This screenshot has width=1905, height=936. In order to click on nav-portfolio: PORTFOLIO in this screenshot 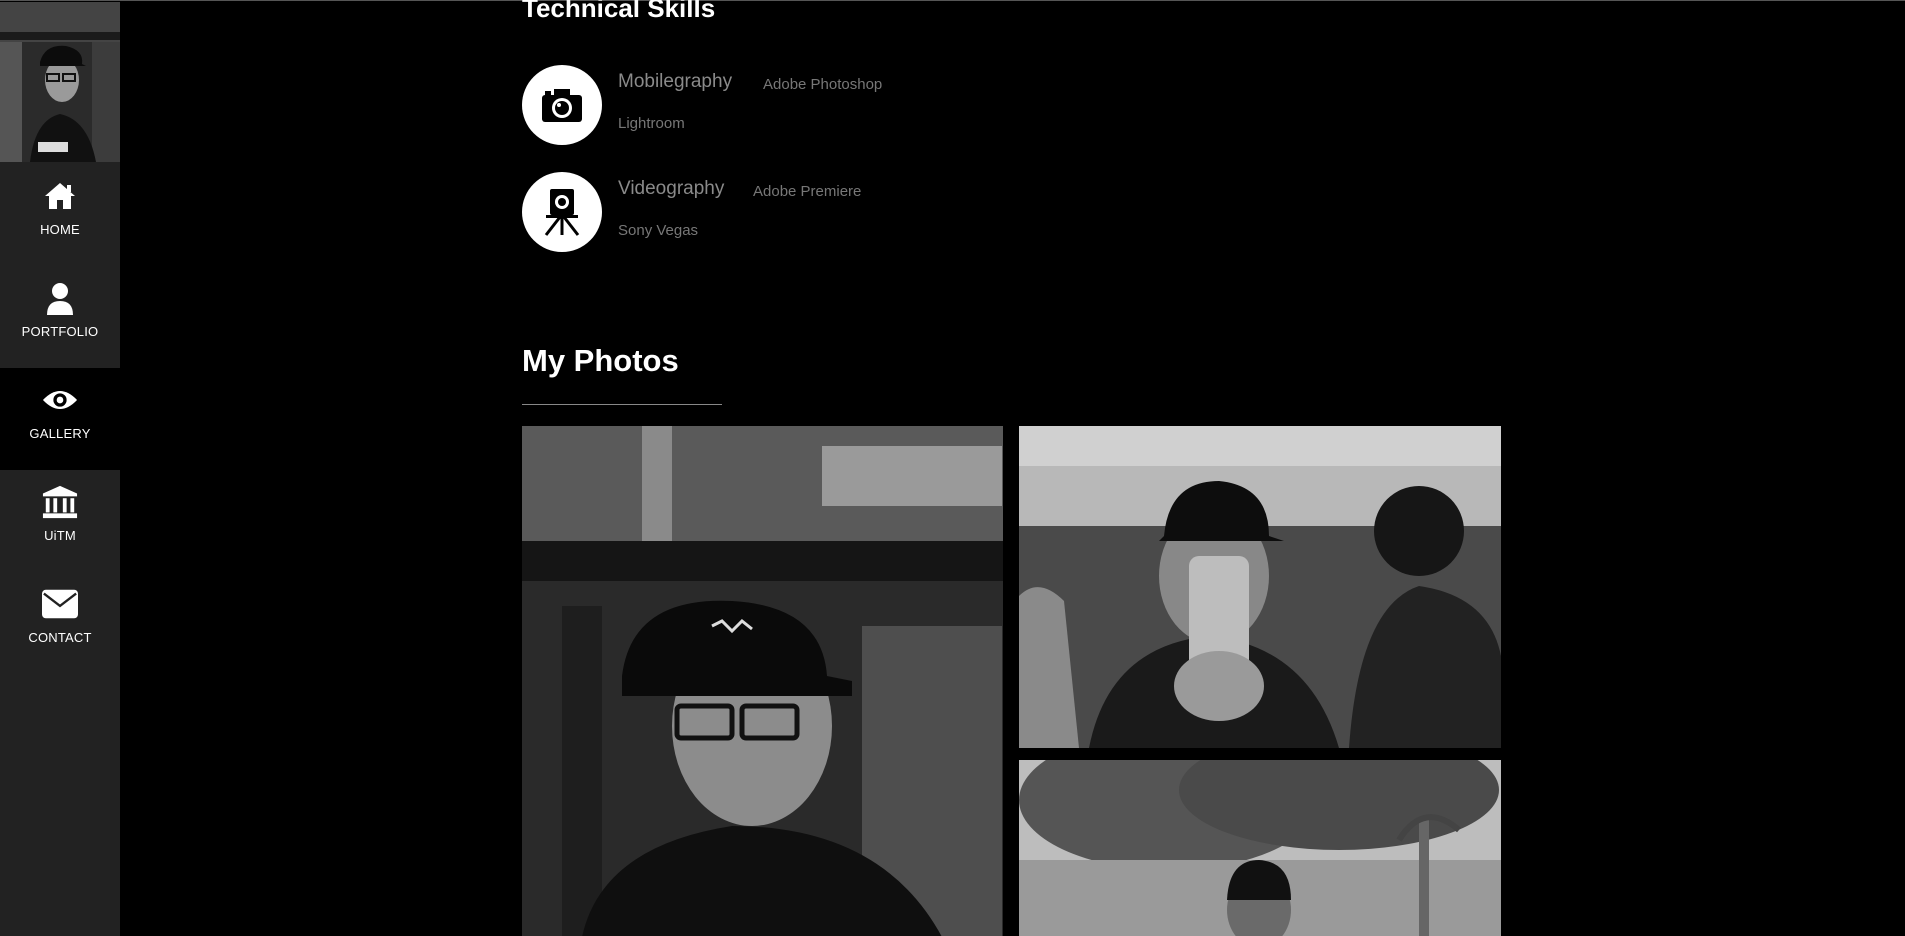, I will do `click(60, 317)`.